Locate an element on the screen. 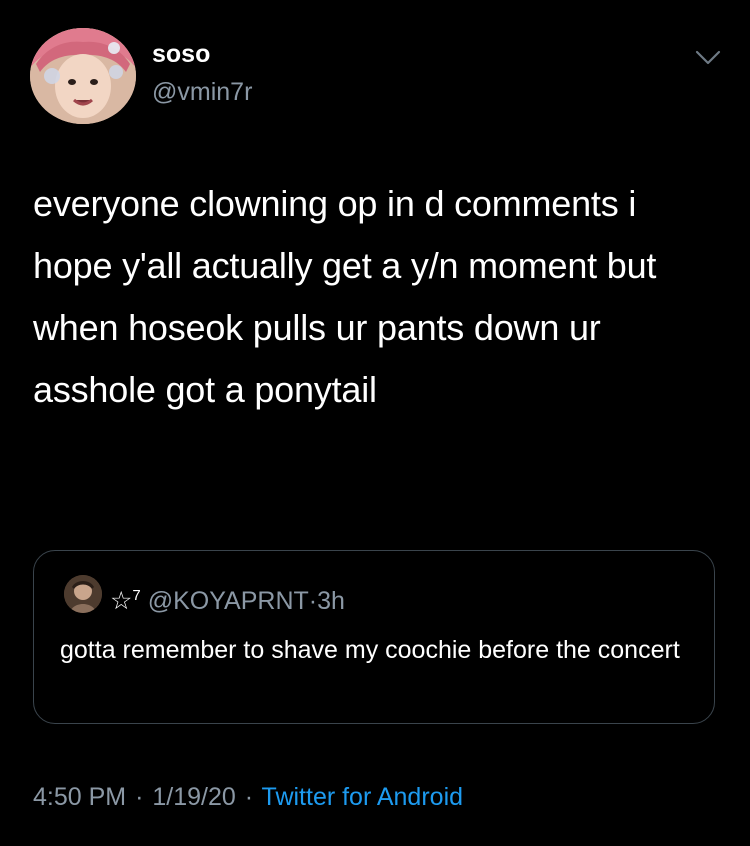  quoted-name-superscript: 7 is located at coordinates (136, 595).